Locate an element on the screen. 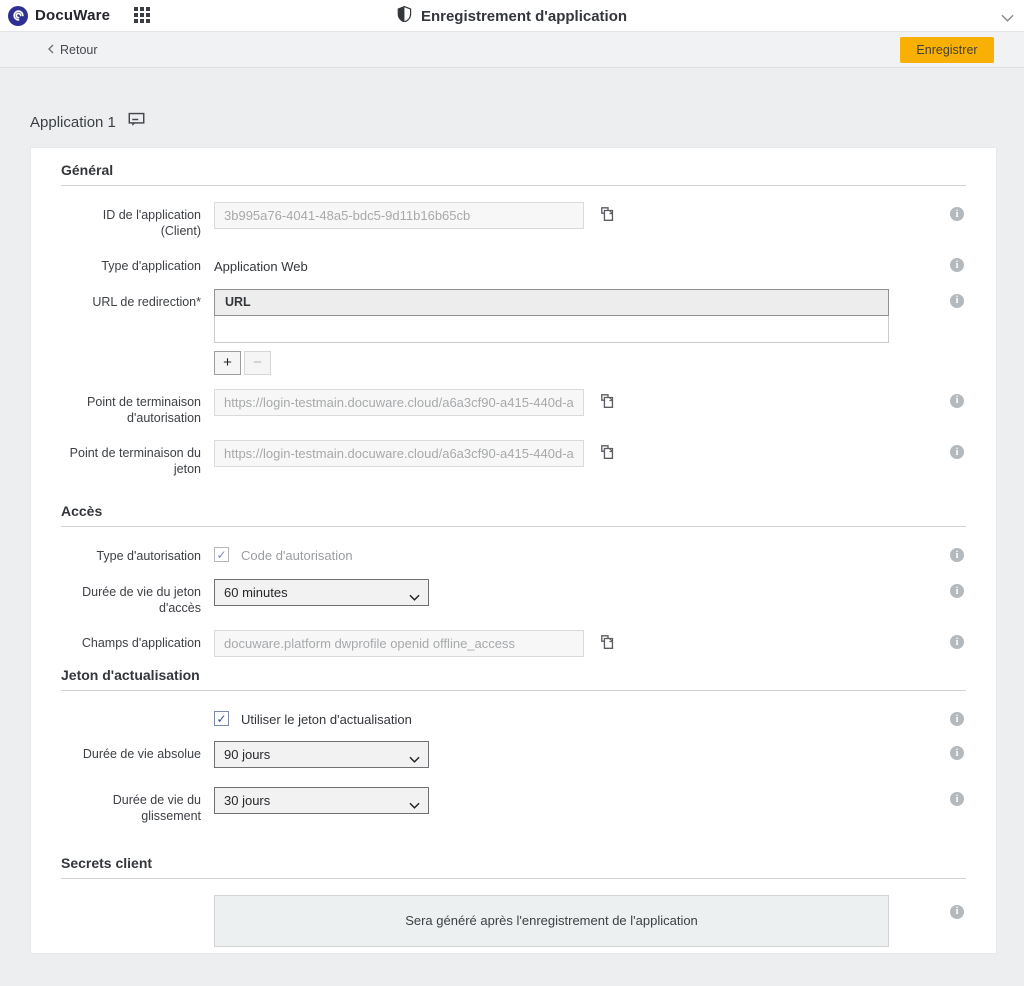 Image resolution: width=1024 pixels, height=986 pixels. docuware-brand: DocuWare is located at coordinates (55, 15).